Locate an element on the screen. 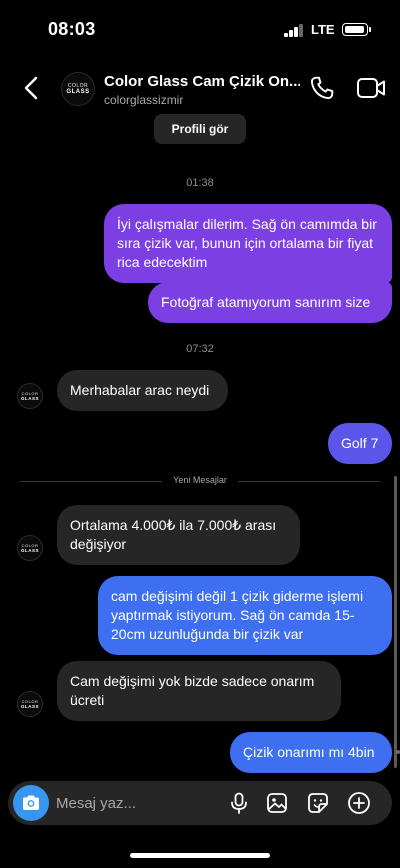 The image size is (400, 868). timestamp: 07:32 is located at coordinates (200, 349).